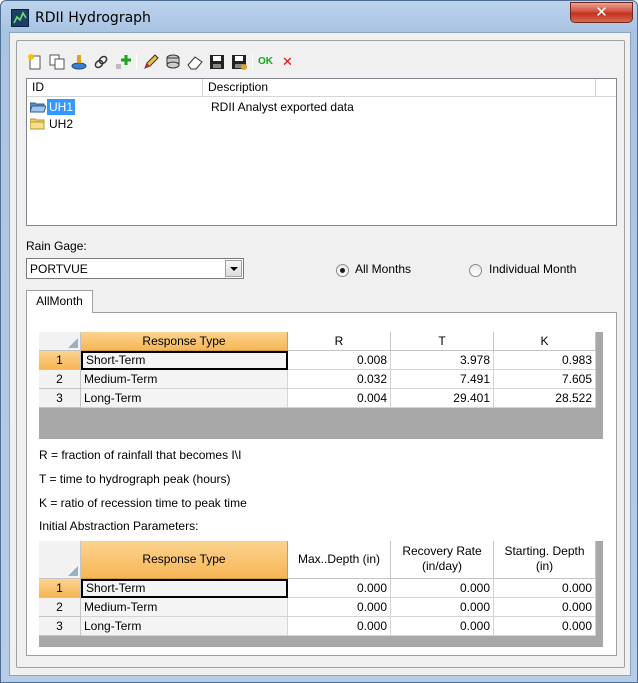 The image size is (638, 683). Describe the element at coordinates (532, 269) in the screenshot. I see `individual-month-label: Individual Month` at that location.